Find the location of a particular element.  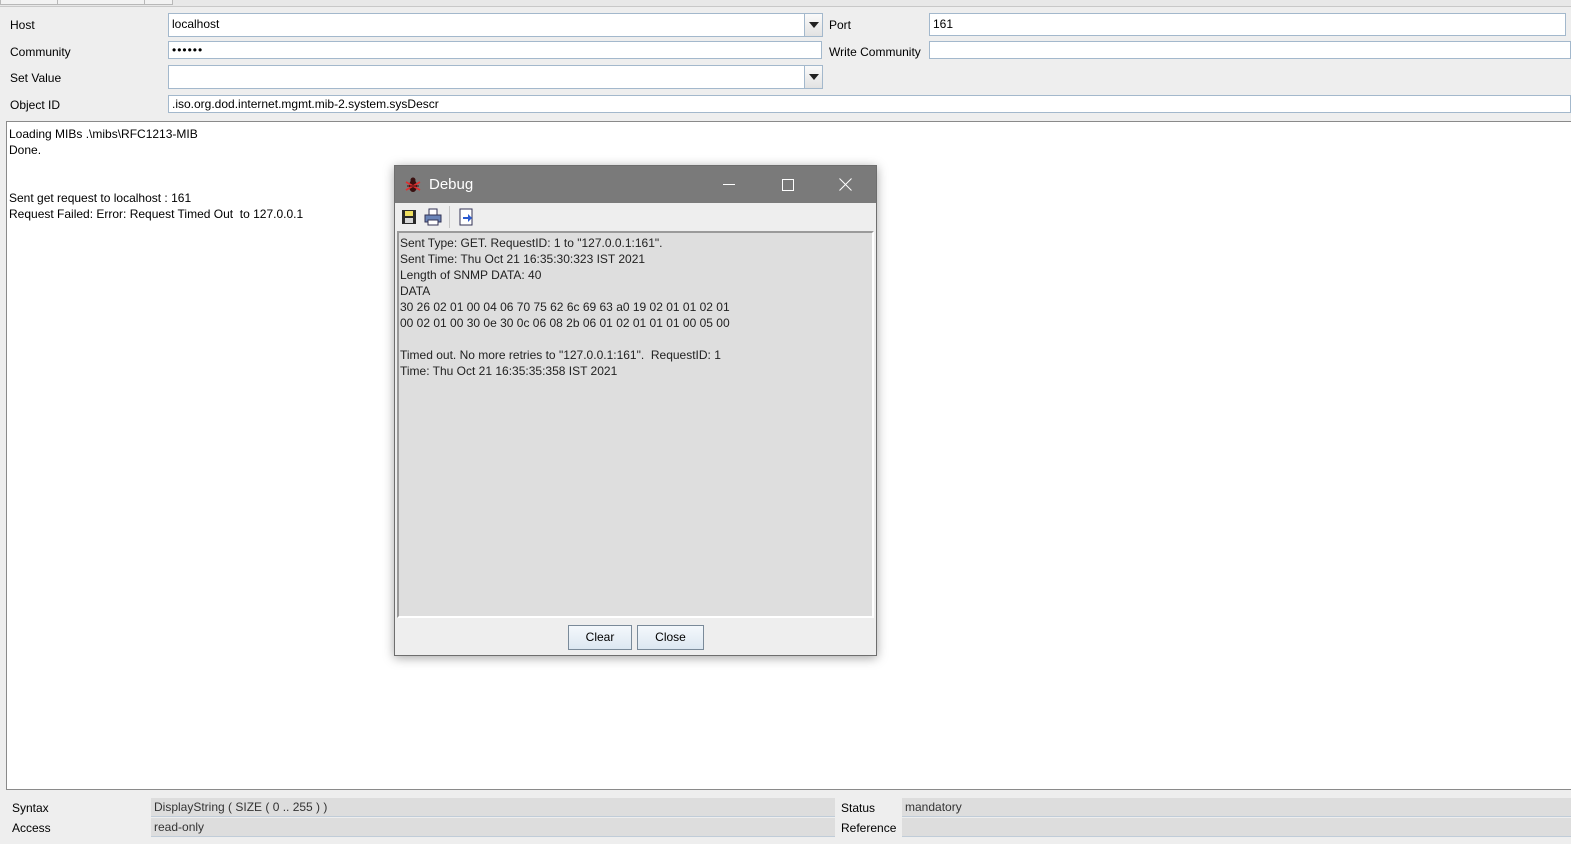

set-value-combo is located at coordinates (495, 77).